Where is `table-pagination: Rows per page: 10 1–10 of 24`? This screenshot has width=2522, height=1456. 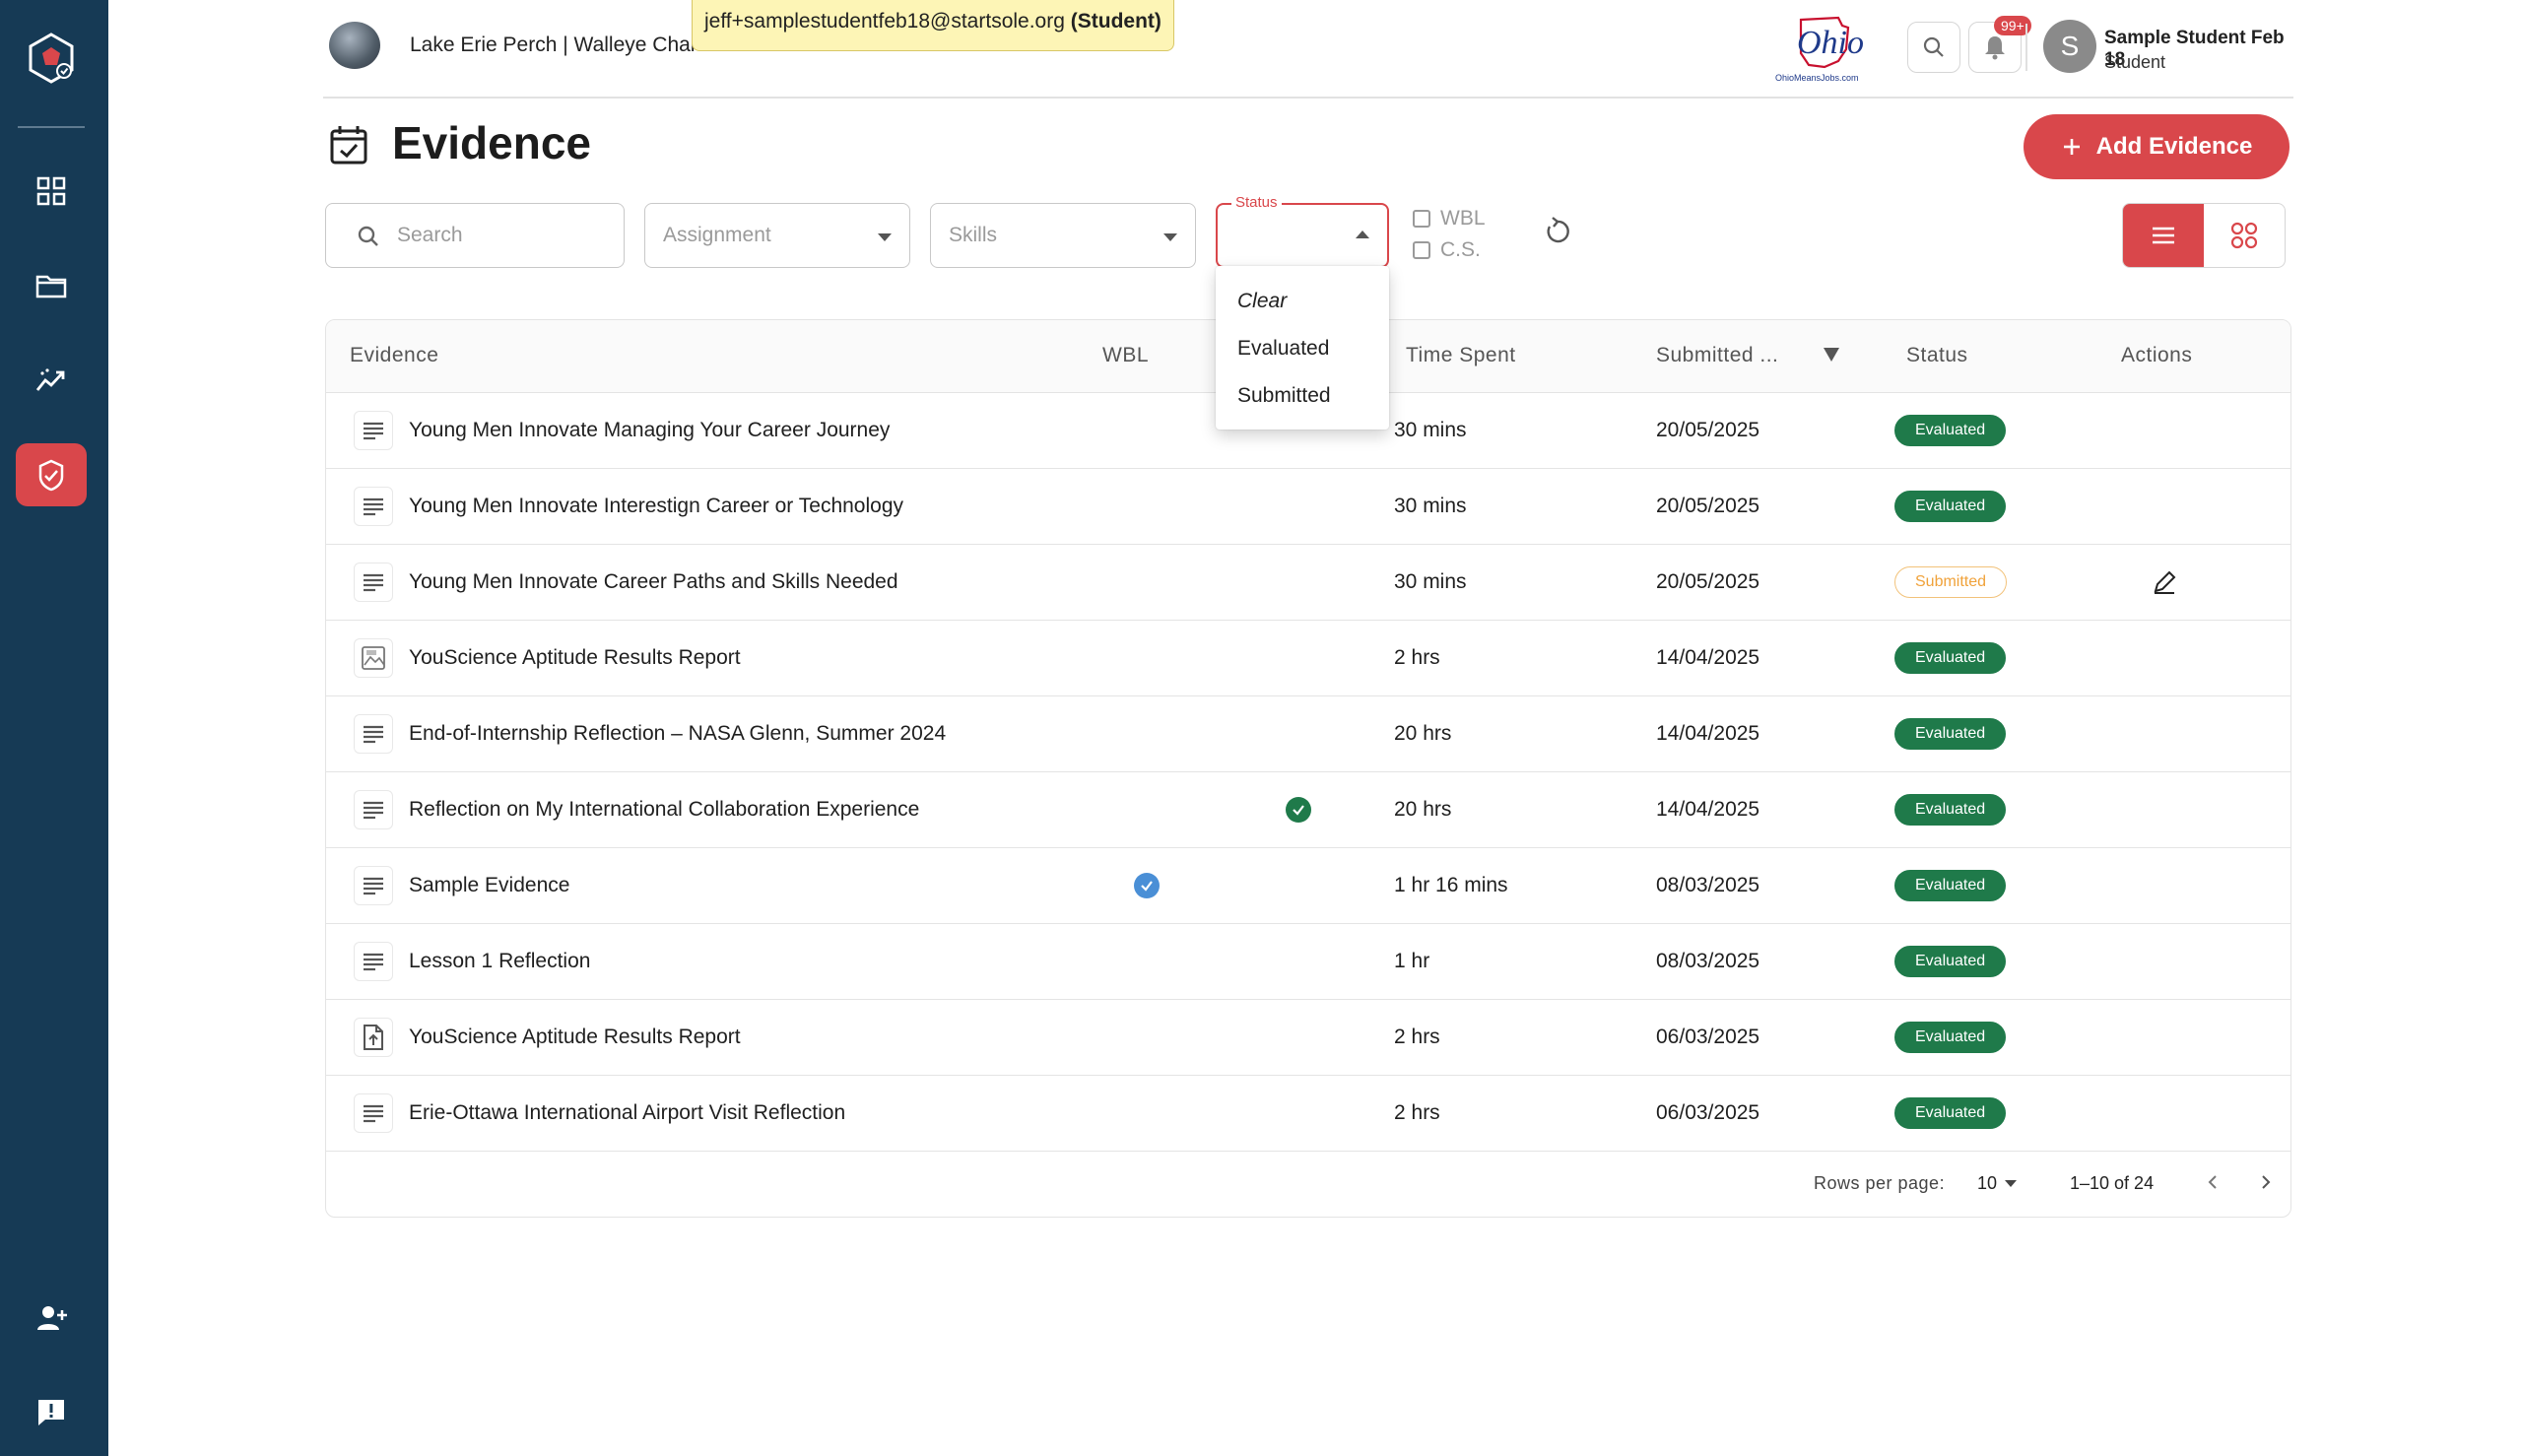
table-pagination: Rows per page: 10 1–10 of 24 is located at coordinates (1308, 1181).